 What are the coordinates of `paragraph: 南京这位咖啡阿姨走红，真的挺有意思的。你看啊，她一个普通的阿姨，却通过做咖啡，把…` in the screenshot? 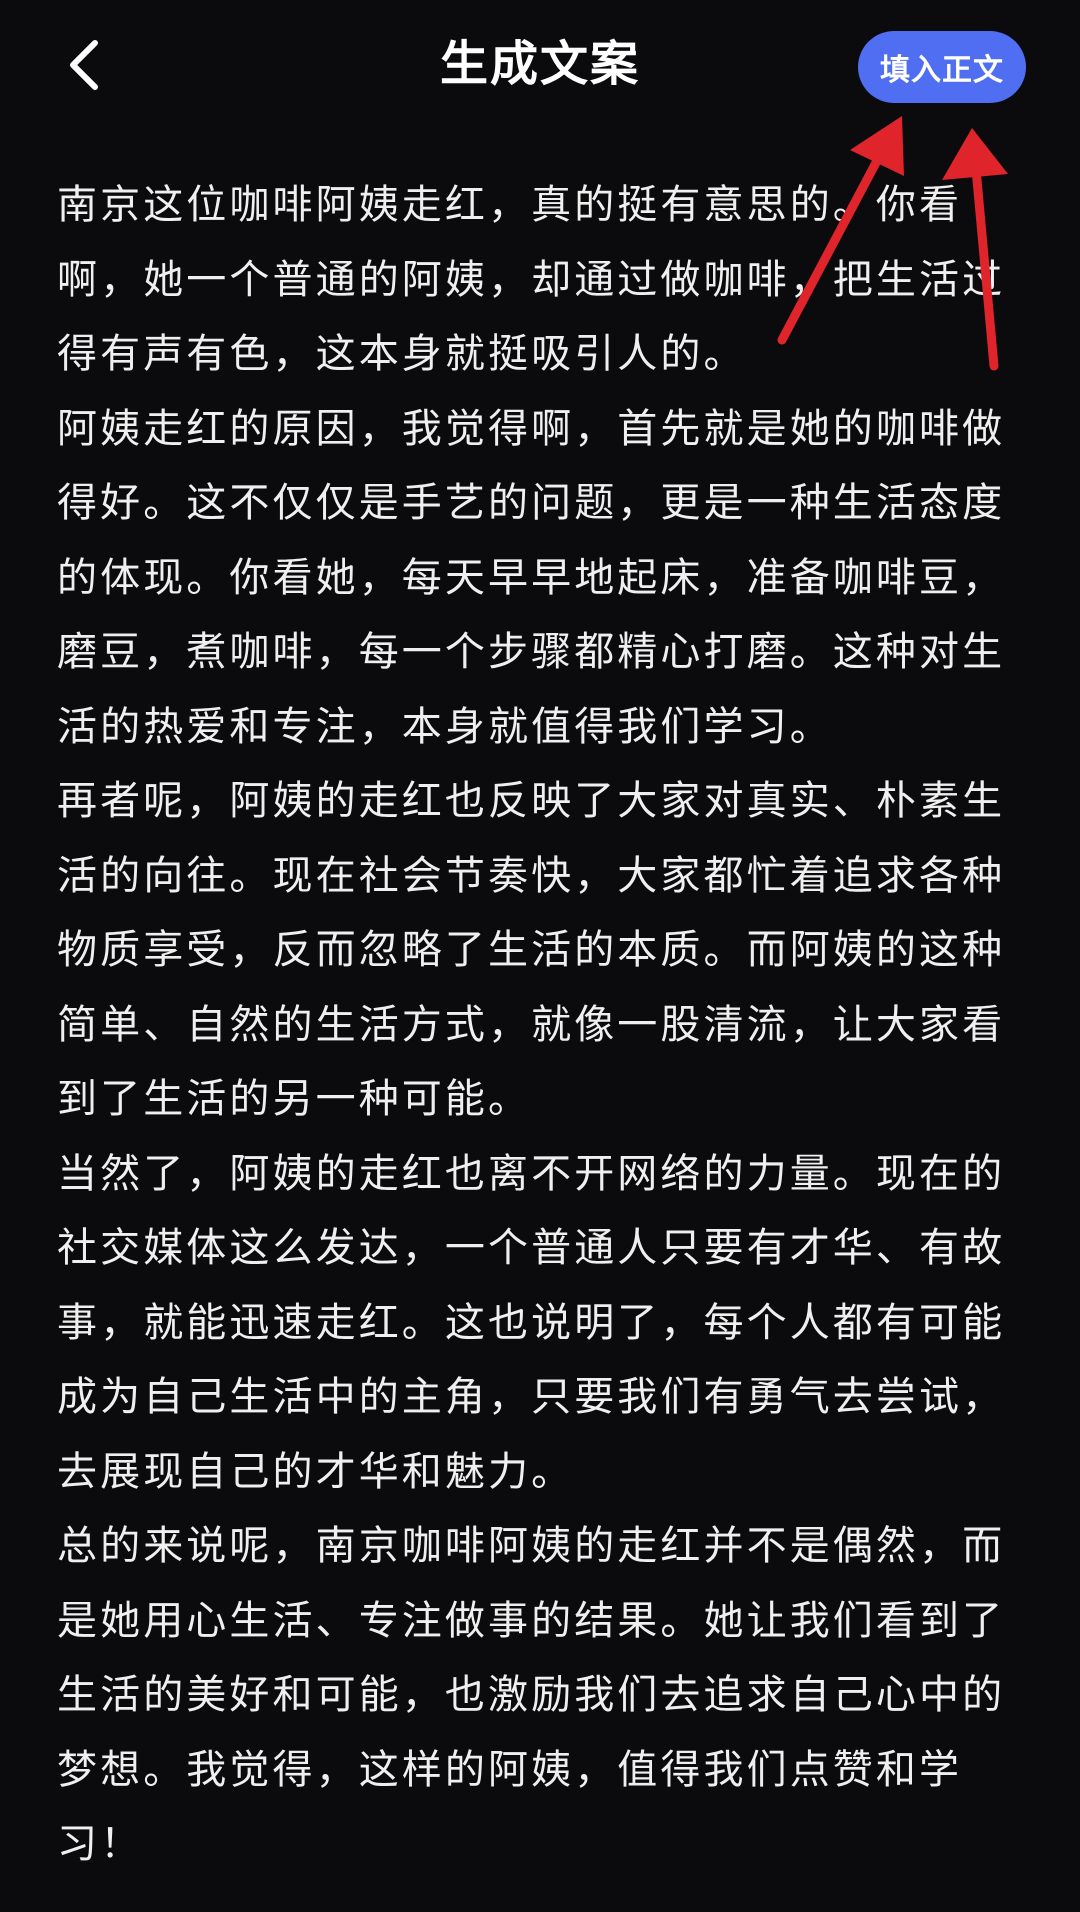 It's located at (531, 279).